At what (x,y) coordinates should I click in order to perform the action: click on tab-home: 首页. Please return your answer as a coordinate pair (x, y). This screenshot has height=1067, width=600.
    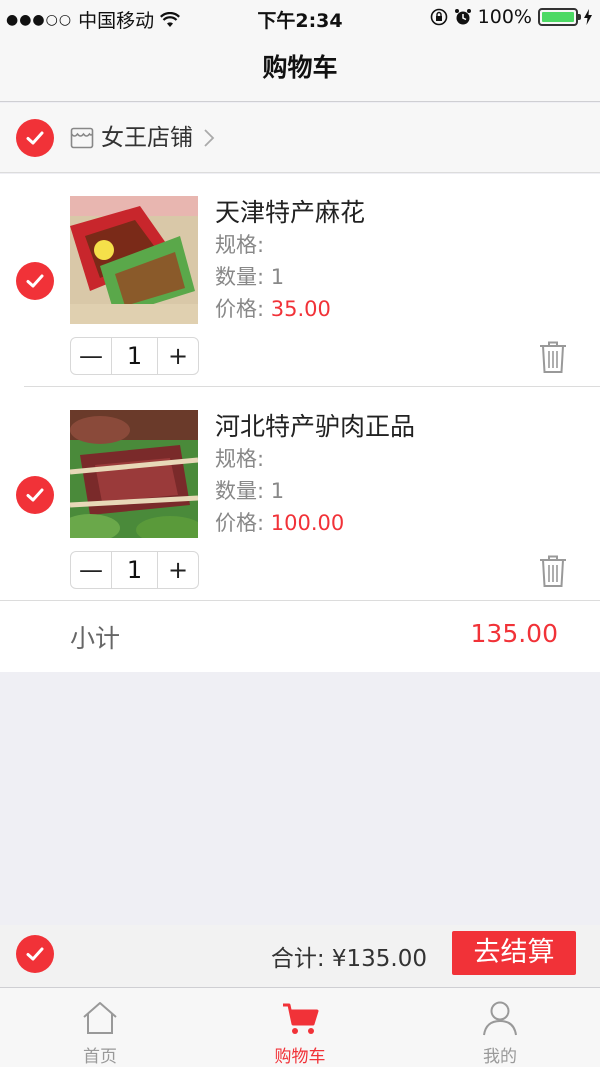
    Looking at the image, I should click on (100, 1027).